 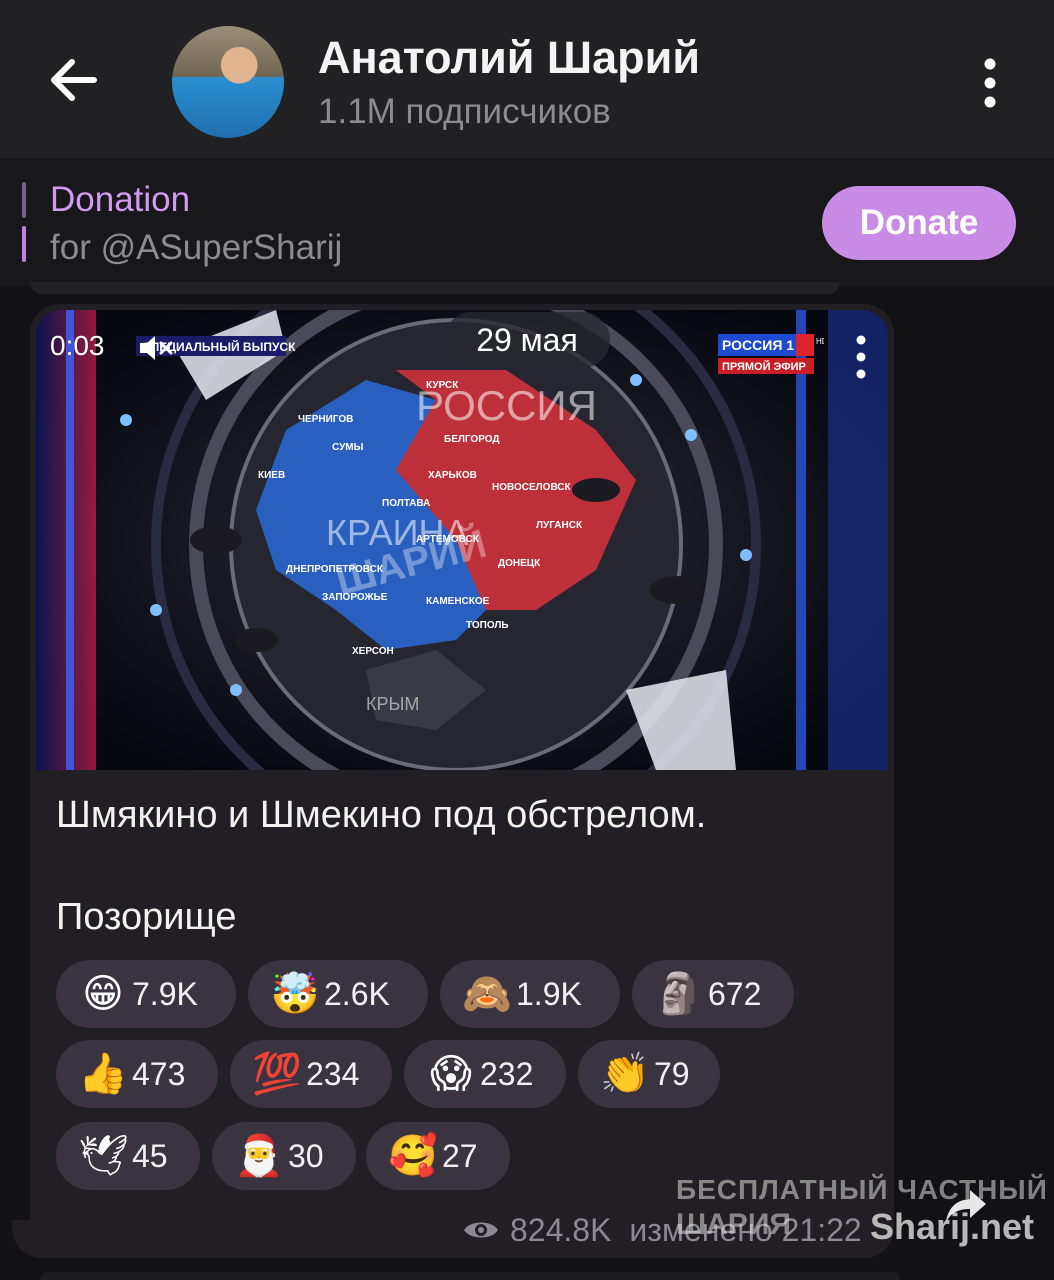 I want to click on reaction-count: 672, so click(x=735, y=993).